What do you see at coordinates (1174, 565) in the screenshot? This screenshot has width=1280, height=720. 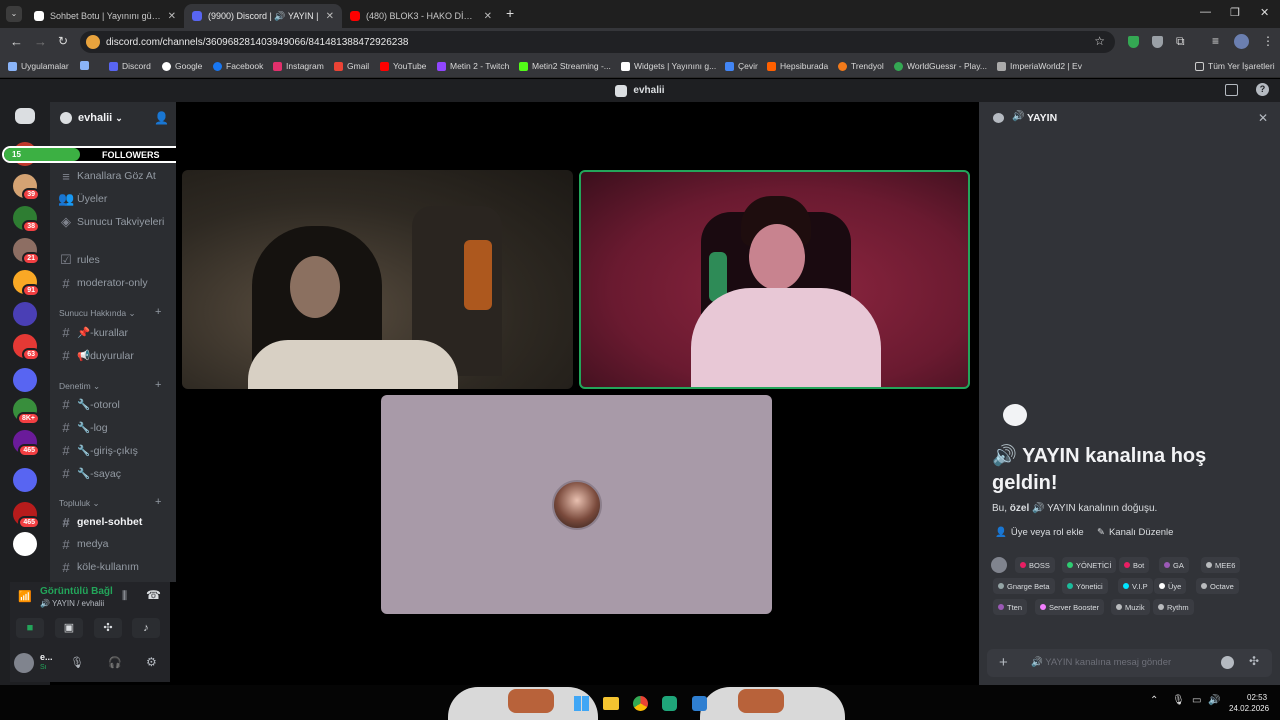 I see `role-tag: GA` at bounding box center [1174, 565].